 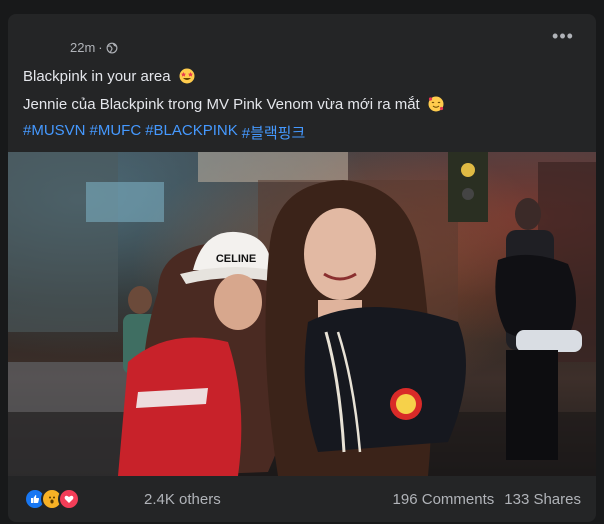 What do you see at coordinates (532, 405) in the screenshot?
I see `glove-arm` at bounding box center [532, 405].